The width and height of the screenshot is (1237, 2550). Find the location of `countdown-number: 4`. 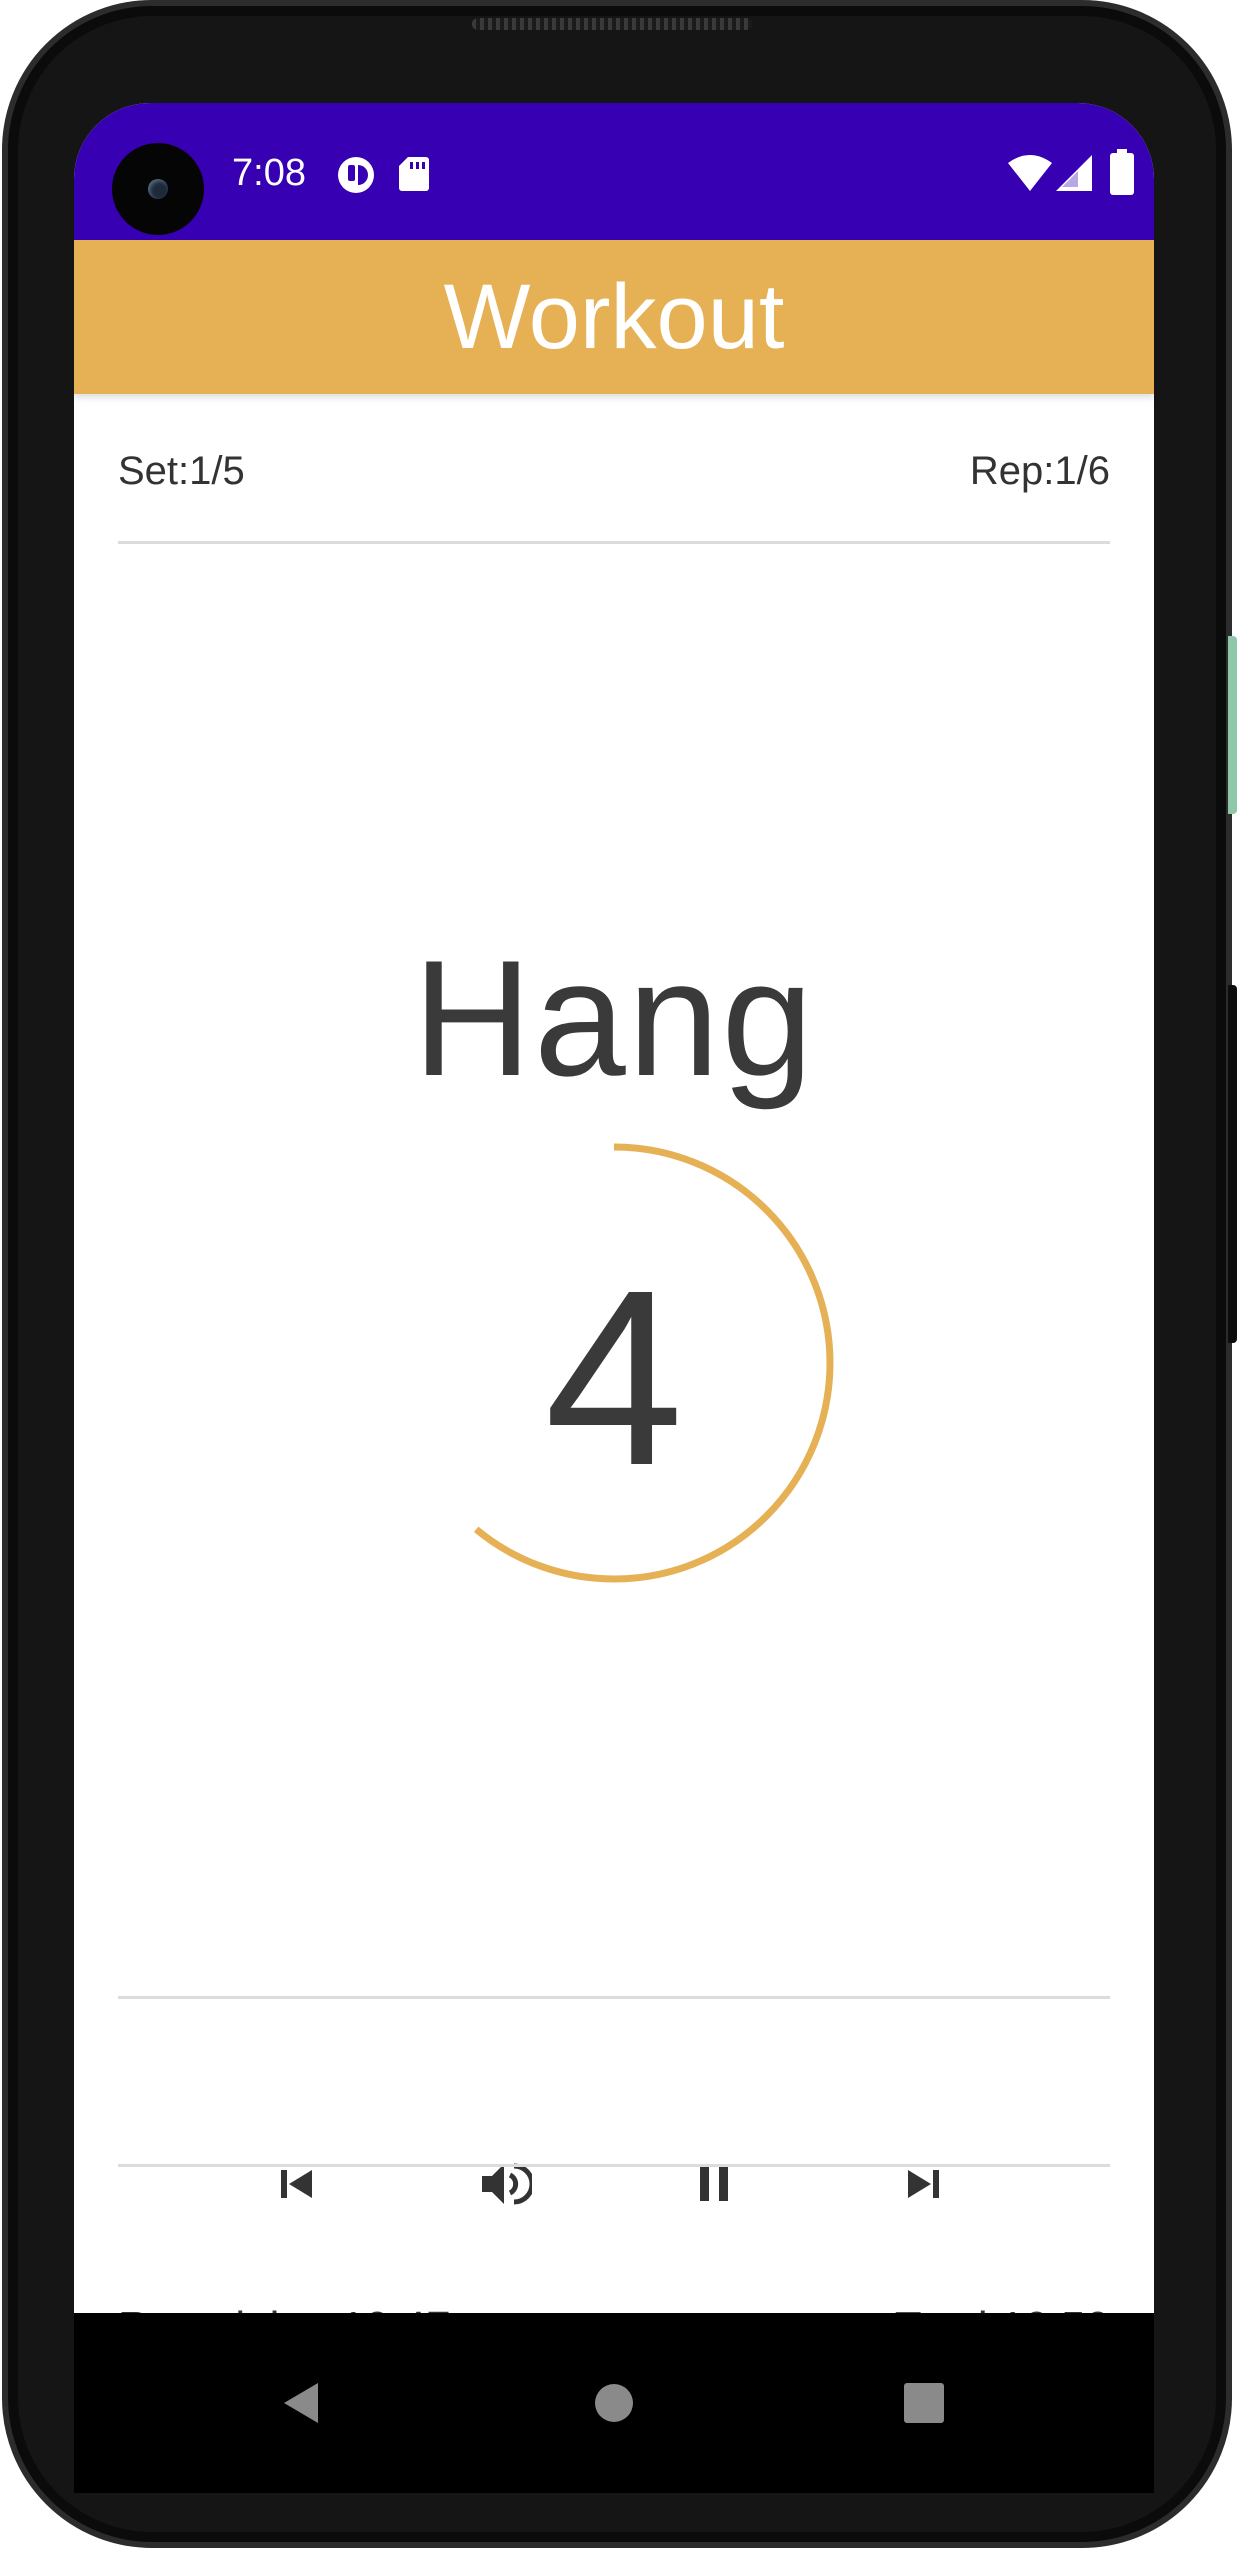

countdown-number: 4 is located at coordinates (614, 1377).